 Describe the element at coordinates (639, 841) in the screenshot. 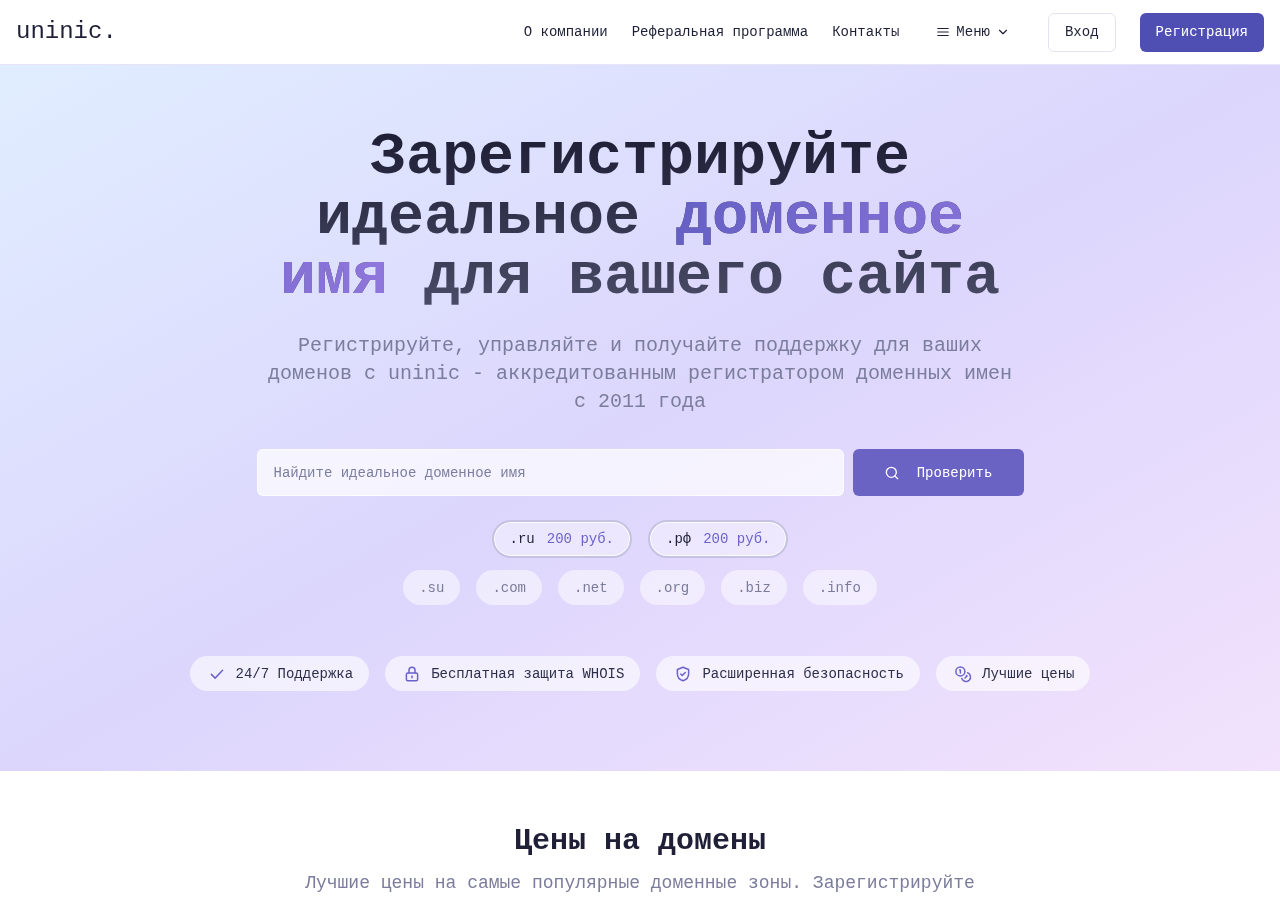

I see `section-title: Цены на домены` at that location.